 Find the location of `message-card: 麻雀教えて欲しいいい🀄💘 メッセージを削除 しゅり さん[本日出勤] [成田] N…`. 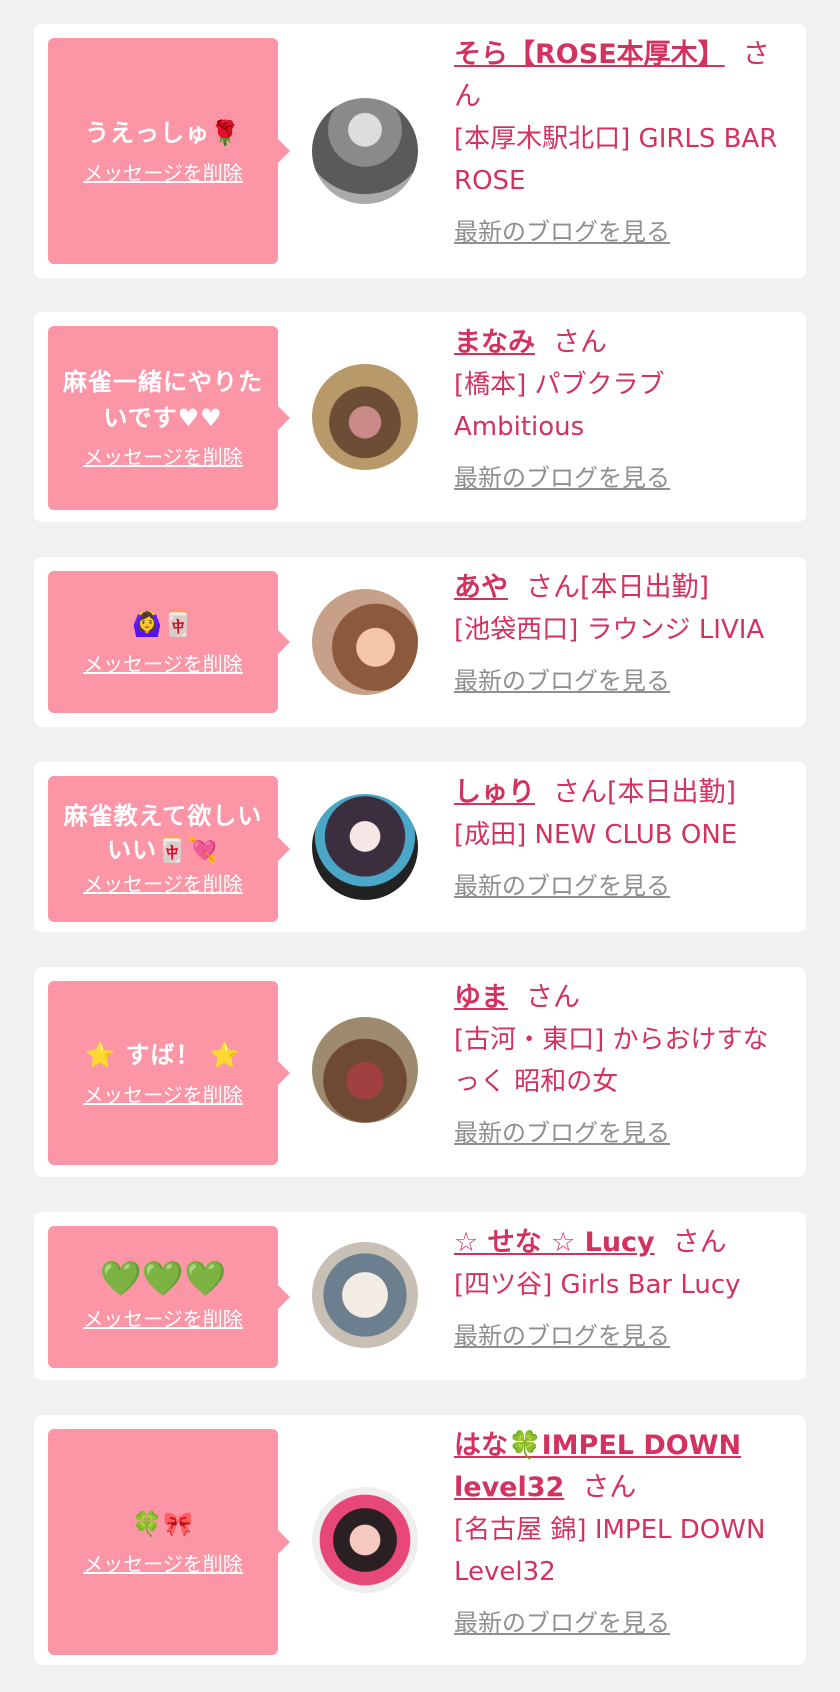

message-card: 麻雀教えて欲しいいい🀄💘 メッセージを削除 しゅり さん[本日出勤] [成田] N… is located at coordinates (420, 847).